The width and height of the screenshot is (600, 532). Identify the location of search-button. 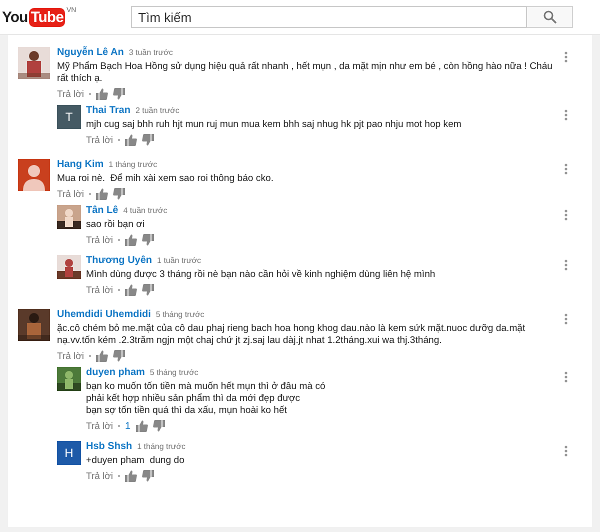
(550, 17).